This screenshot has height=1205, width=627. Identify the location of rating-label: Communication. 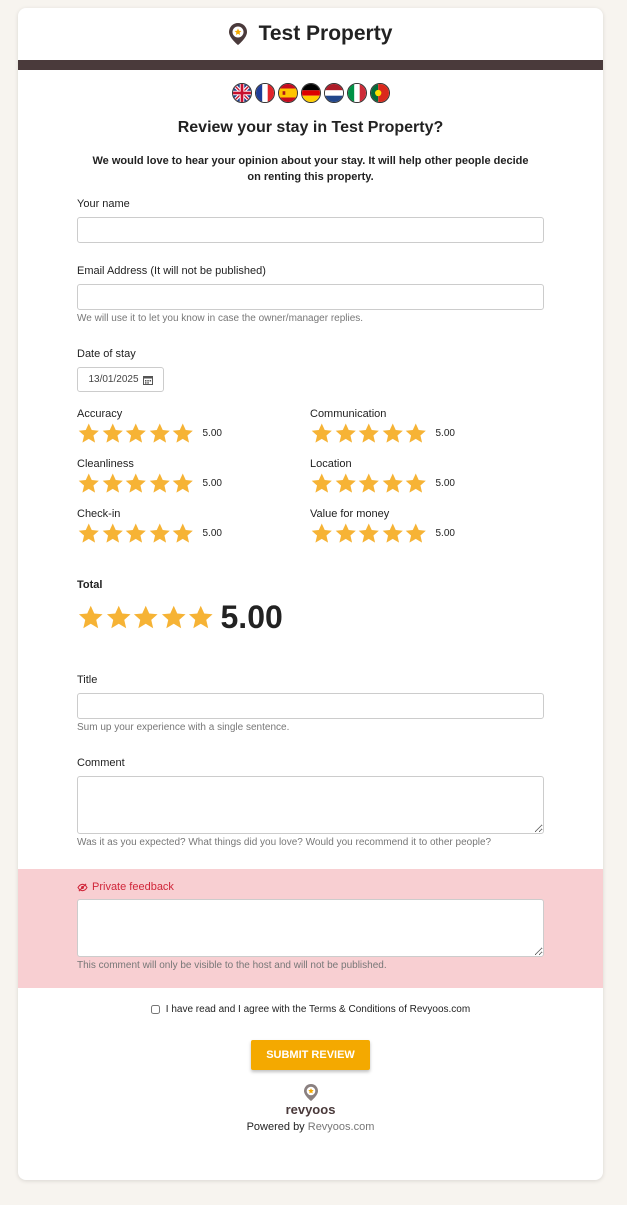
(348, 414).